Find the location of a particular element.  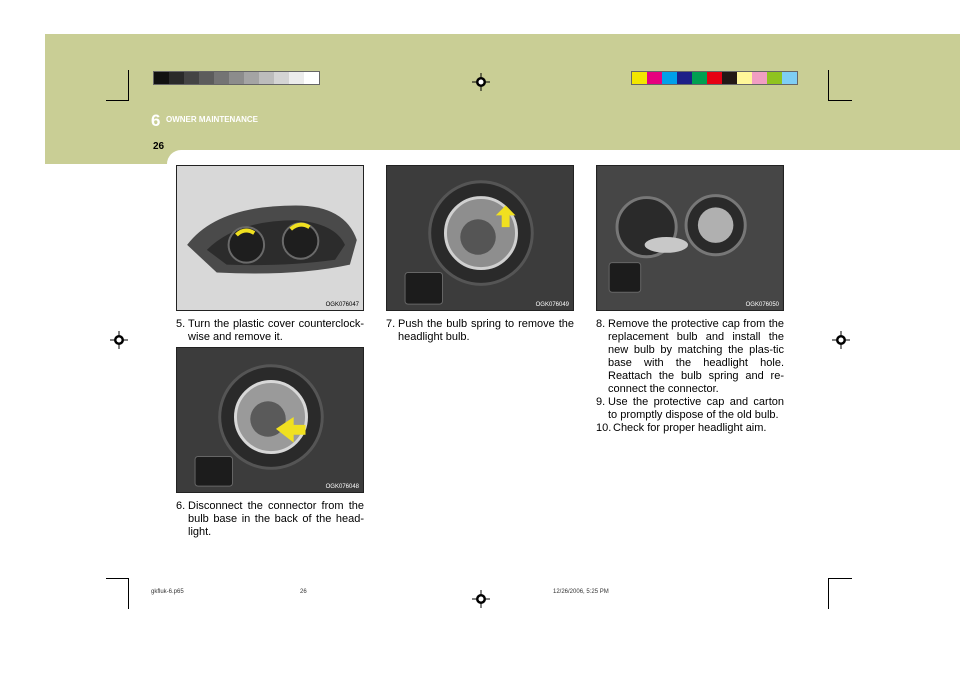

figure-headlight-assembly: OGK076047 is located at coordinates (270, 238).